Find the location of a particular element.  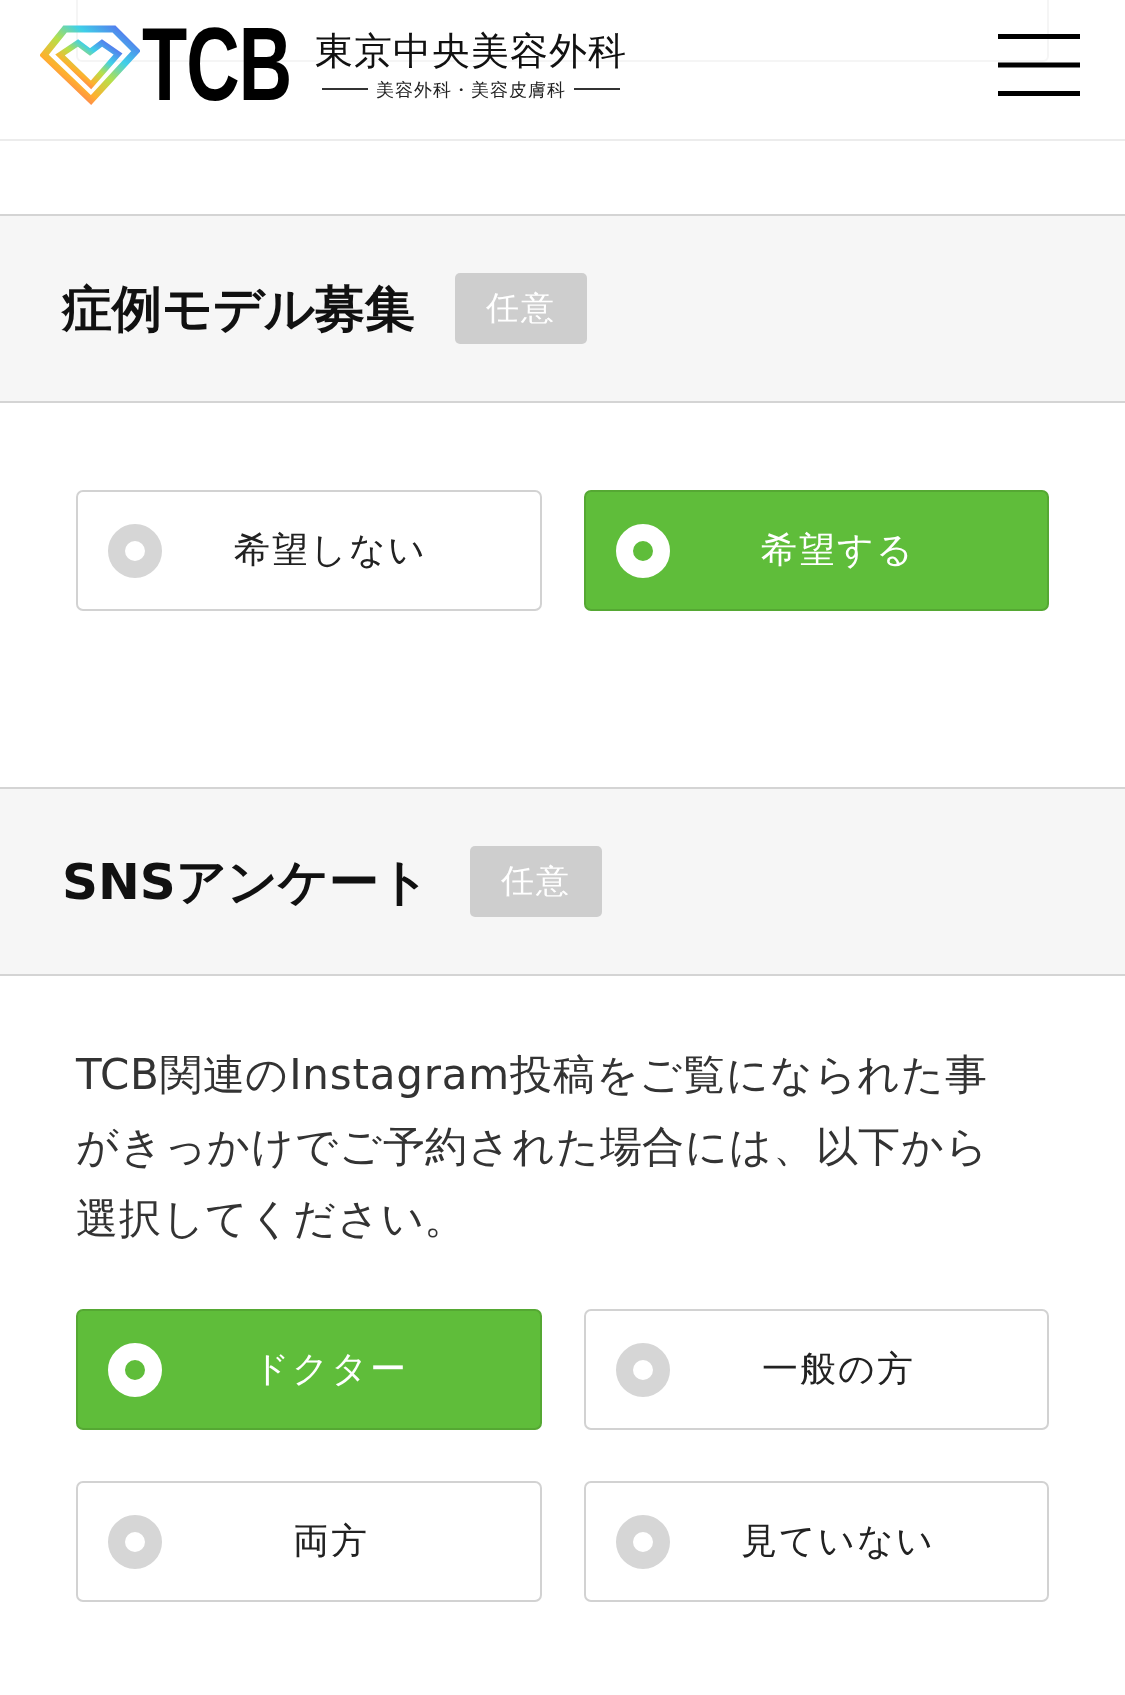

radio-option: 見ていない is located at coordinates (816, 1541).